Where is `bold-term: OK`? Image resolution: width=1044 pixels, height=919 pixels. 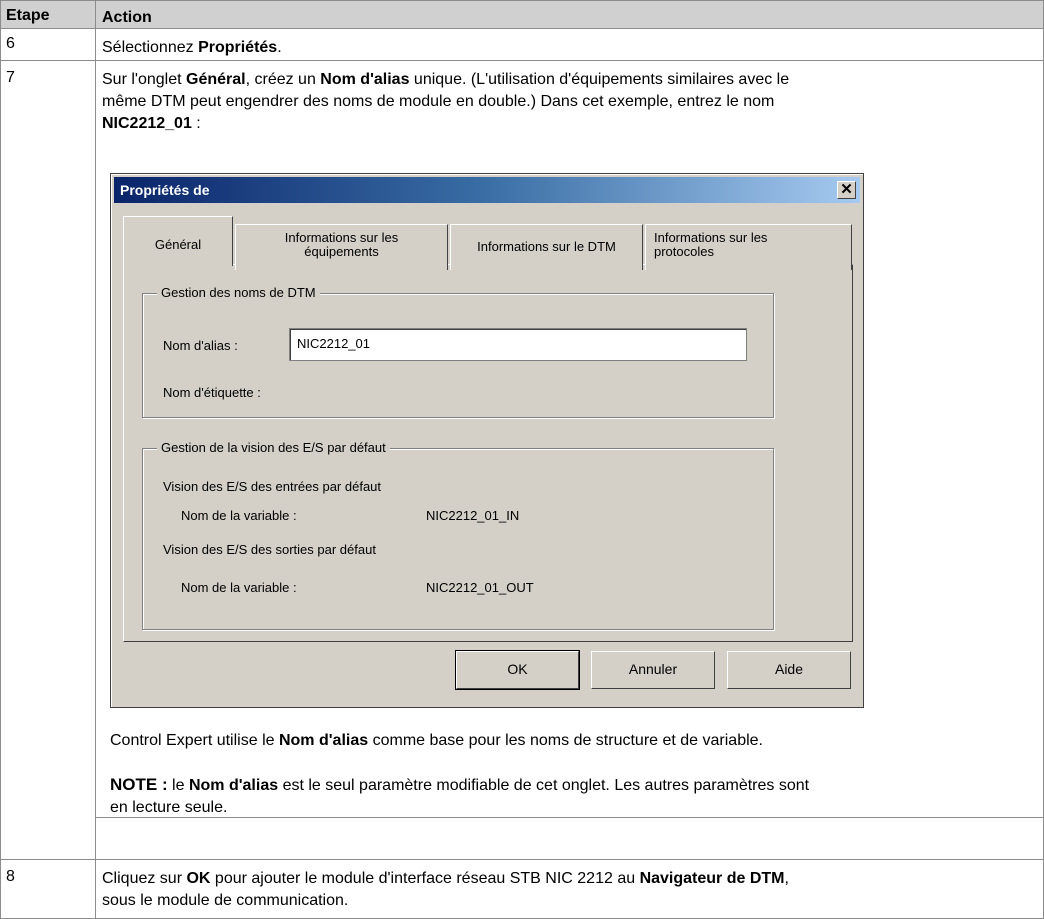
bold-term: OK is located at coordinates (198, 878).